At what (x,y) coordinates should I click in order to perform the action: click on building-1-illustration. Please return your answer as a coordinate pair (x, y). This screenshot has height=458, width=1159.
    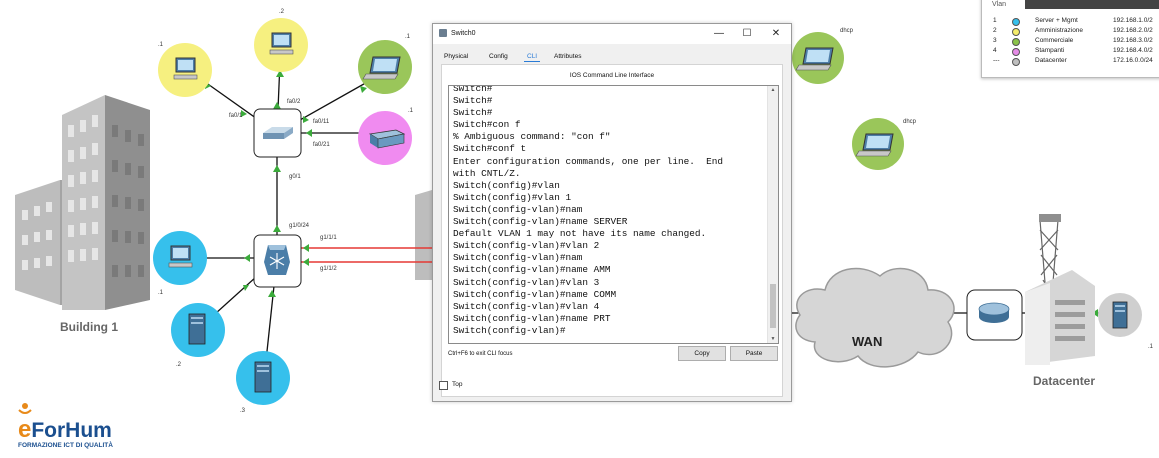
    Looking at the image, I should click on (82, 202).